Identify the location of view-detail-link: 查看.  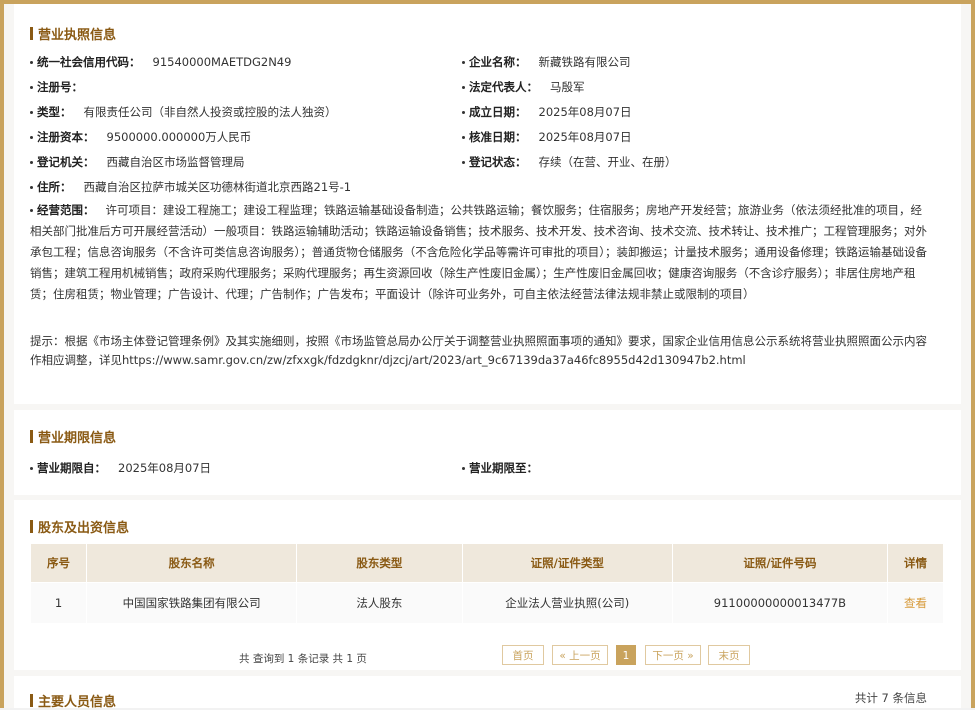
(915, 603).